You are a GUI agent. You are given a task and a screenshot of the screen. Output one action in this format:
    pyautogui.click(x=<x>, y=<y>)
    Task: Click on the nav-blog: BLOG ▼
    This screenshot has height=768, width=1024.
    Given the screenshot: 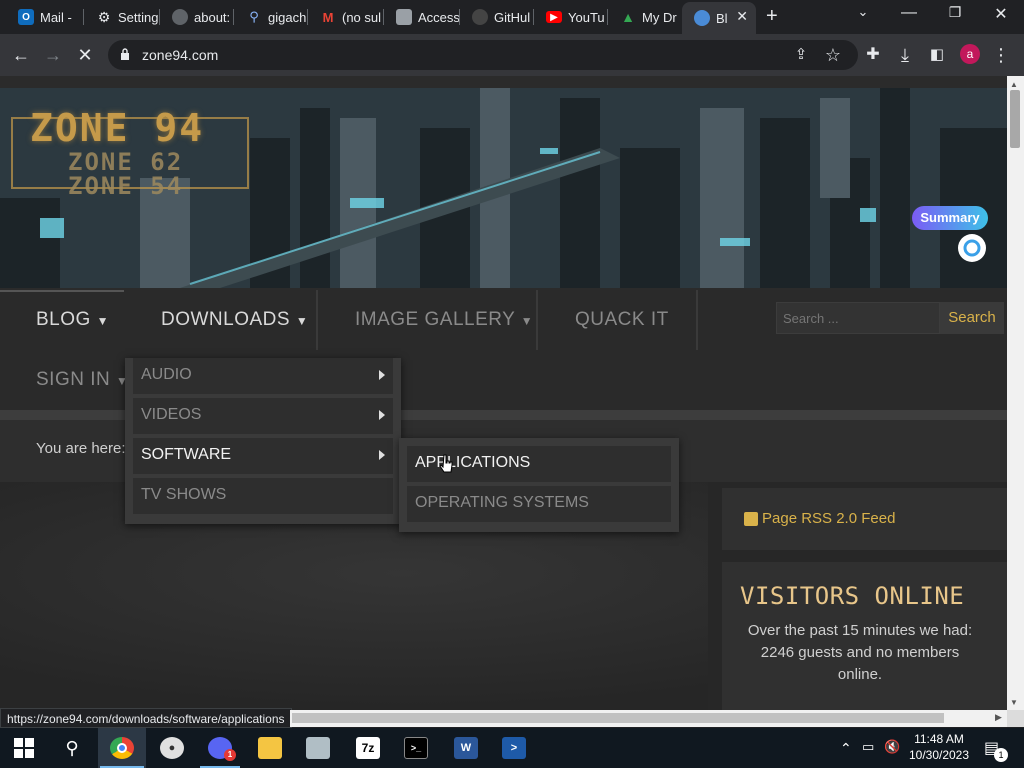 What is the action you would take?
    pyautogui.click(x=72, y=320)
    